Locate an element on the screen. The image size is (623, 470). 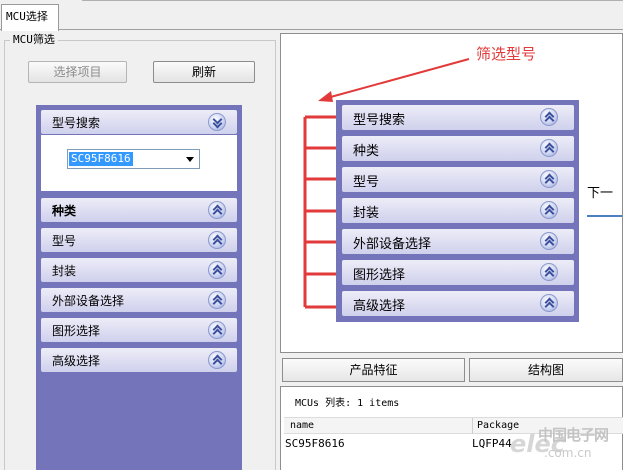
sample-item: 封装 is located at coordinates (458, 210).